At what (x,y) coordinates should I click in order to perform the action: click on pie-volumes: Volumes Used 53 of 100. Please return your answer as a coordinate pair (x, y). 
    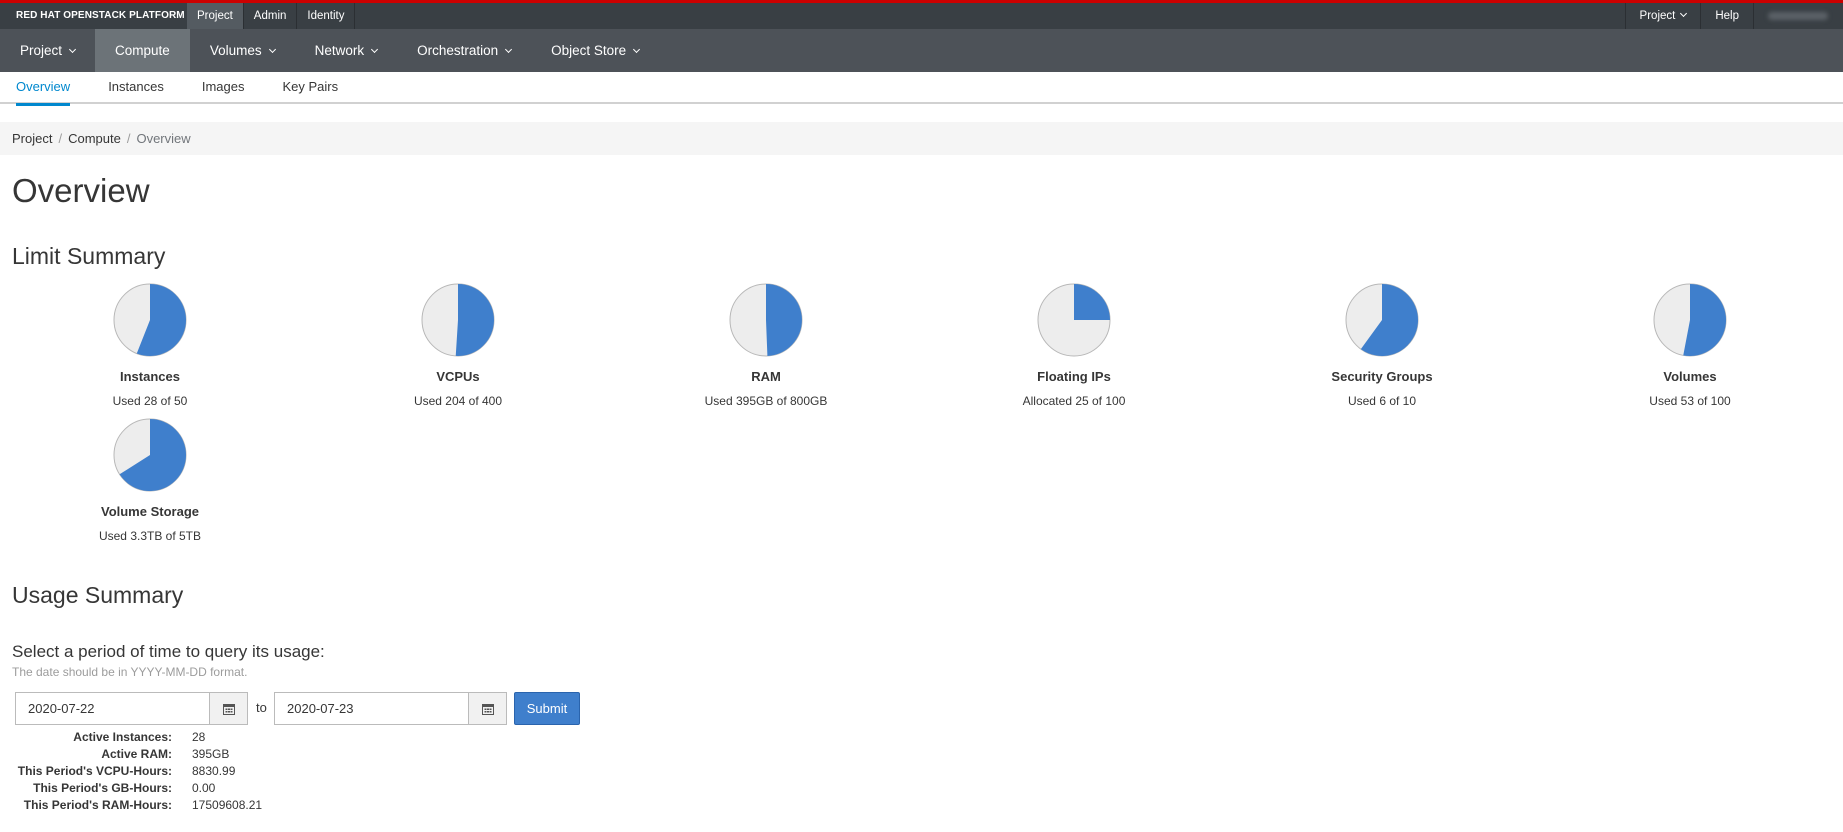
    Looking at the image, I should click on (1690, 345).